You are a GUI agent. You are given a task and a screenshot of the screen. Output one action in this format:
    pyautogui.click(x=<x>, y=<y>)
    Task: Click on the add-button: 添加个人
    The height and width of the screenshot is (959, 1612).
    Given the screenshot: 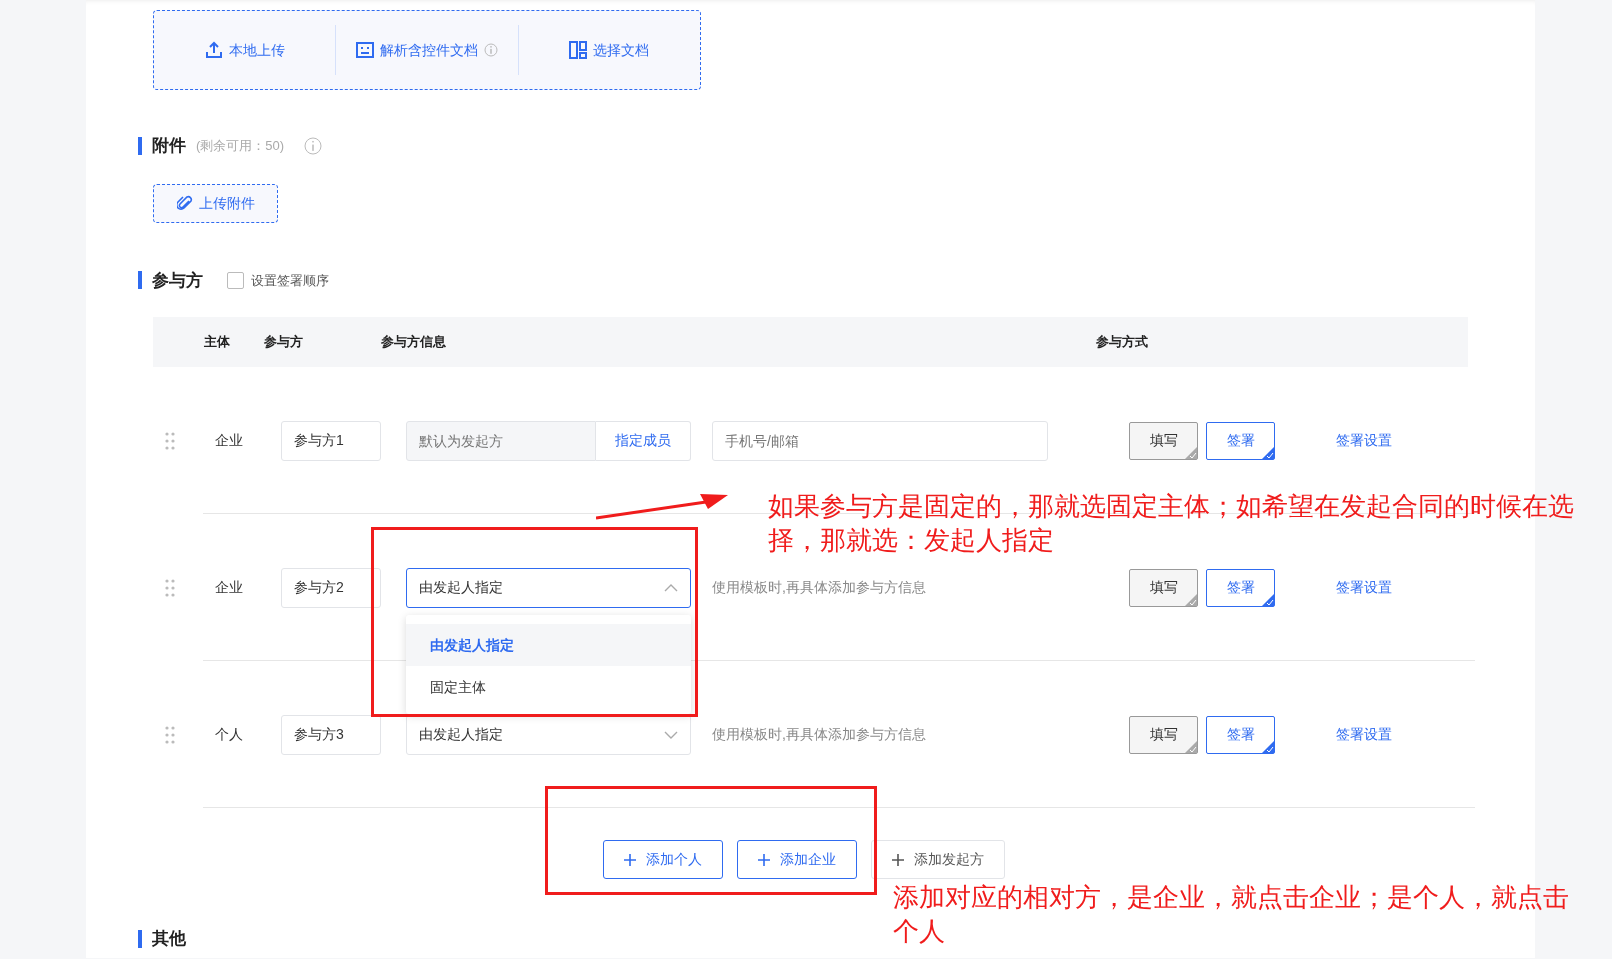 What is the action you would take?
    pyautogui.click(x=663, y=859)
    